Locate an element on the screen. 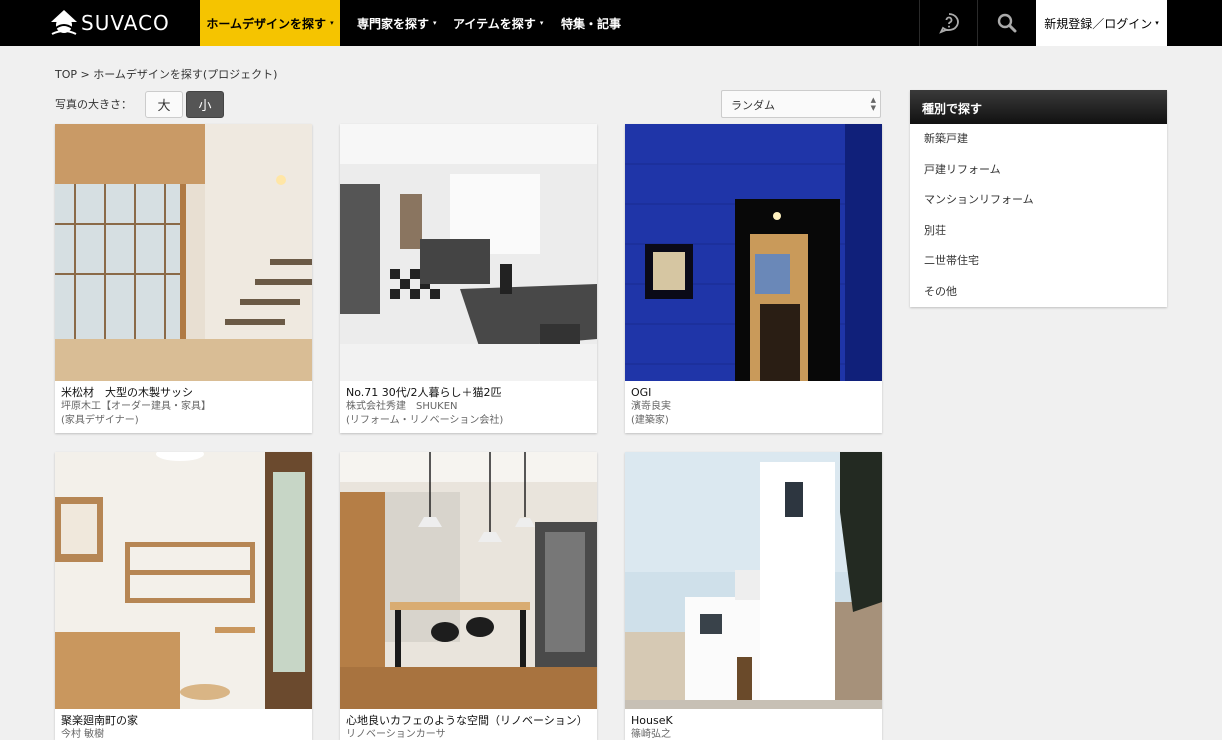 Image resolution: width=1222 pixels, height=740 pixels. project-title: 聚楽廻南町の家 is located at coordinates (183, 721).